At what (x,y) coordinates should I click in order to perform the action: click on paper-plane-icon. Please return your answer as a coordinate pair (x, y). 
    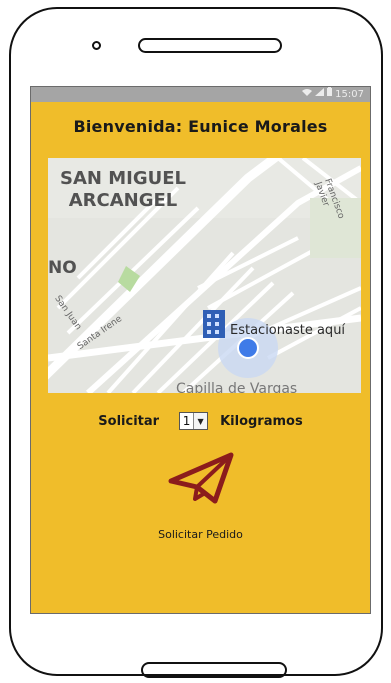
    Looking at the image, I should click on (201, 478).